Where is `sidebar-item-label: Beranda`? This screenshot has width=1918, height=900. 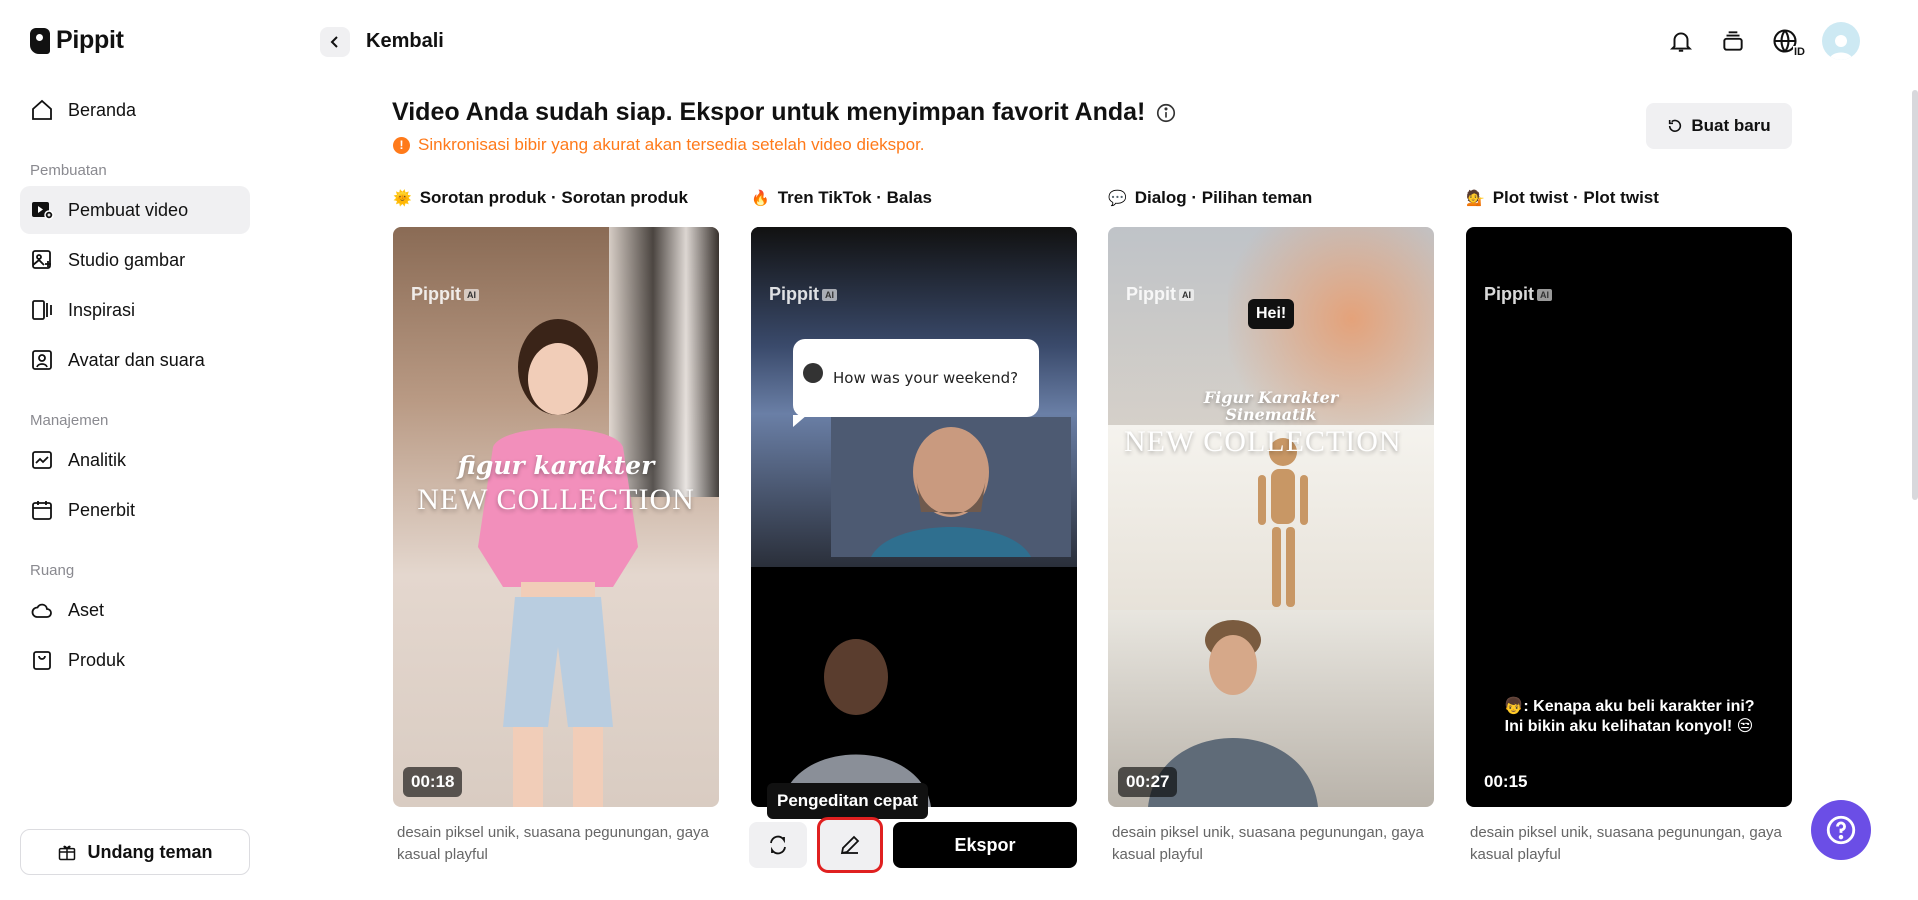 sidebar-item-label: Beranda is located at coordinates (102, 109).